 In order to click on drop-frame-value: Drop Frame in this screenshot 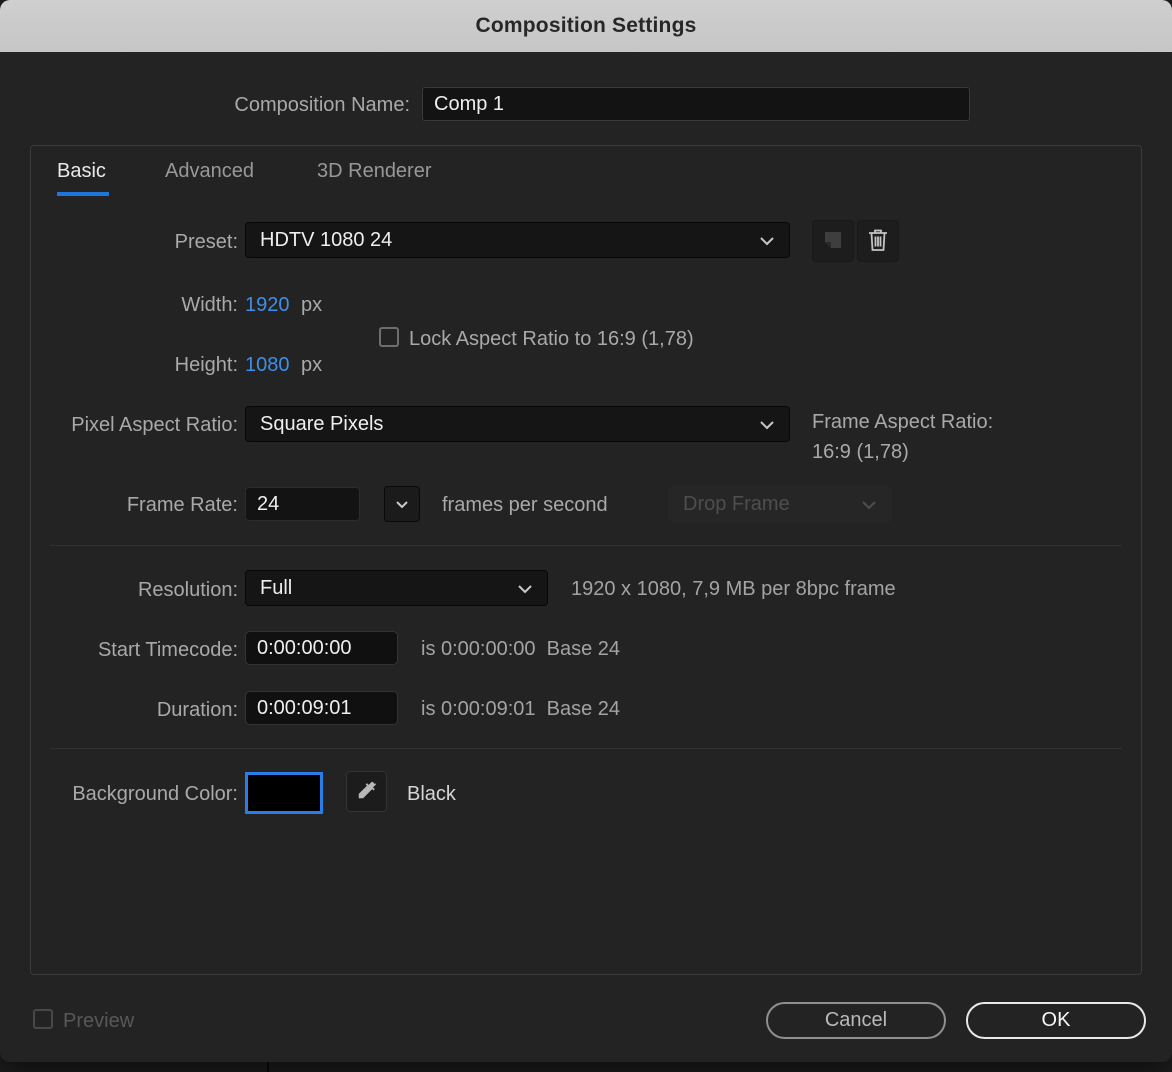, I will do `click(736, 503)`.